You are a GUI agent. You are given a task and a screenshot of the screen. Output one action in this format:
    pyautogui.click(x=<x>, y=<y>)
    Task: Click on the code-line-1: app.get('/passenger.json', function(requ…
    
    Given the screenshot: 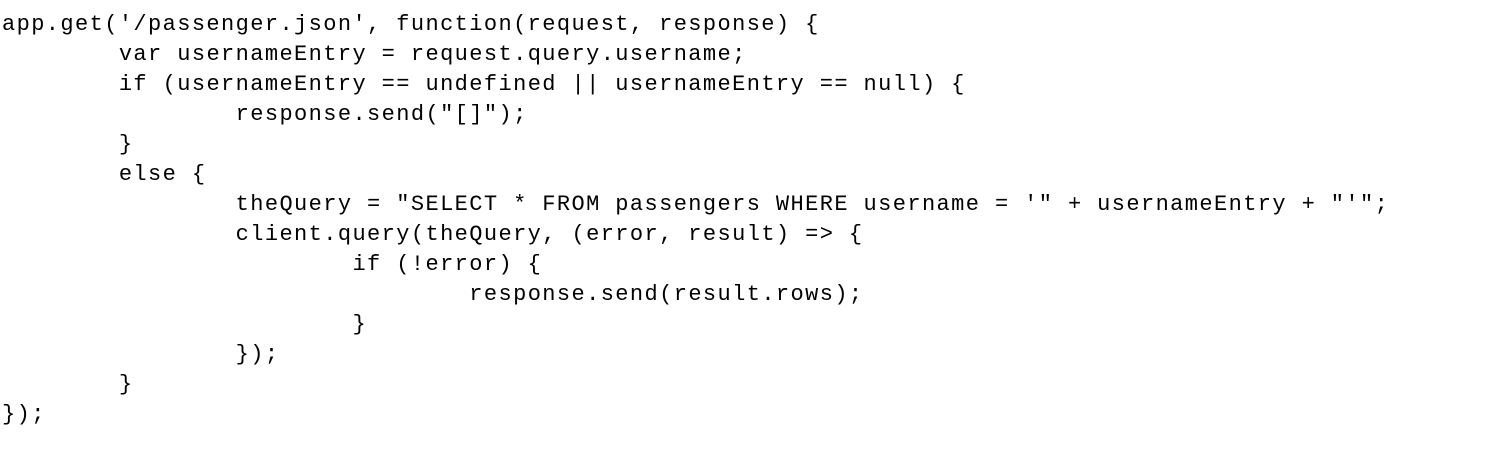 What is the action you would take?
    pyautogui.click(x=411, y=24)
    